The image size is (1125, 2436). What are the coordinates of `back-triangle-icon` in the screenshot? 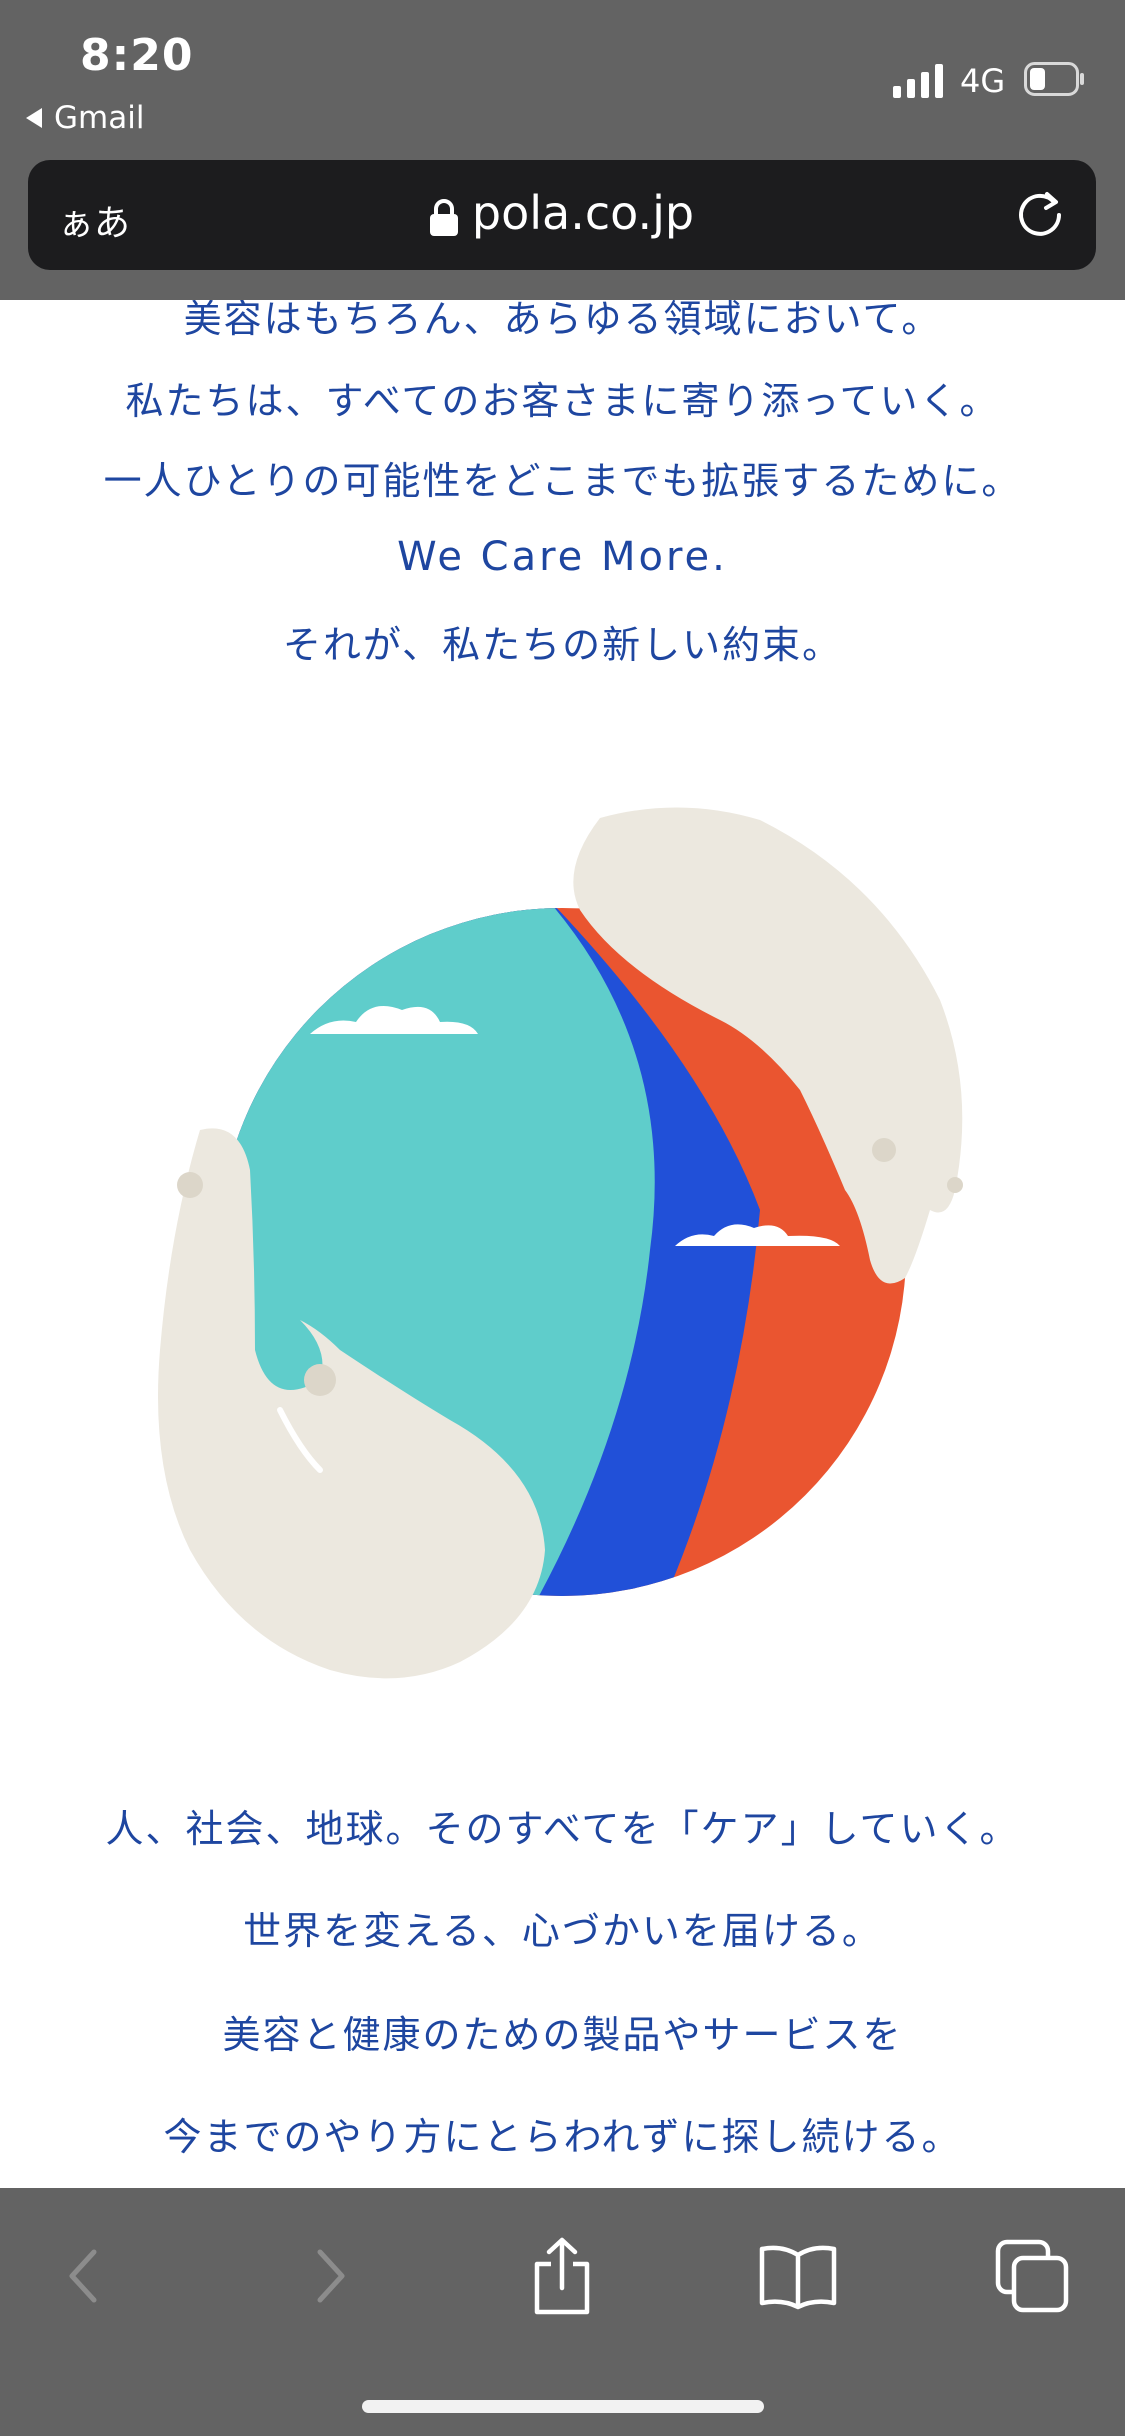 It's located at (34, 118).